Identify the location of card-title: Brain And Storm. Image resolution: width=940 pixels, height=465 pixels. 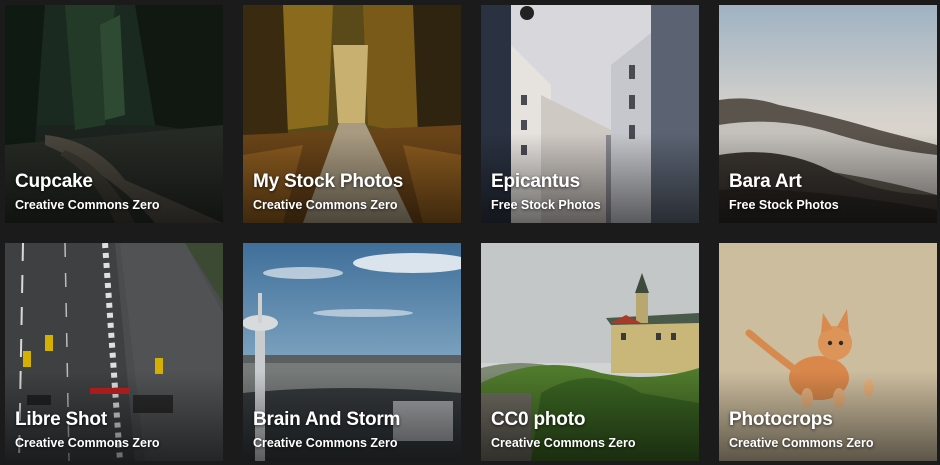
(327, 419).